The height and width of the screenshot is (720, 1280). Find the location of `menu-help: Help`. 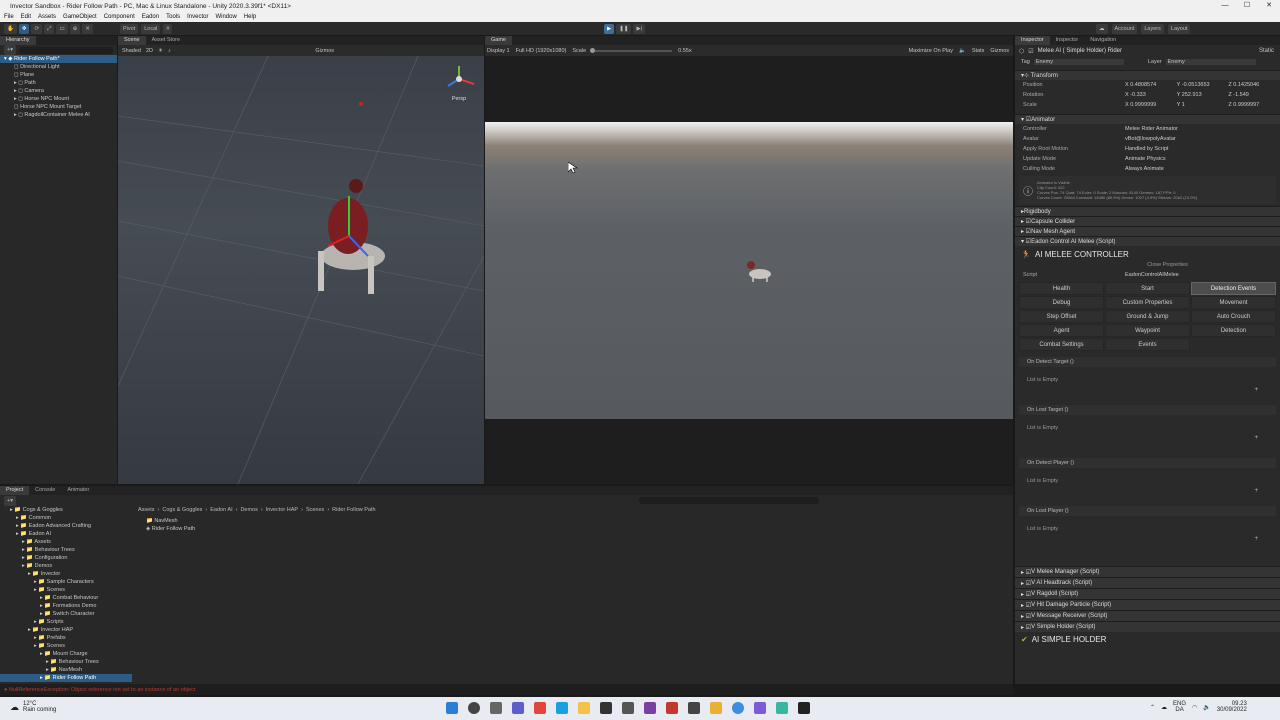

menu-help: Help is located at coordinates (250, 17).